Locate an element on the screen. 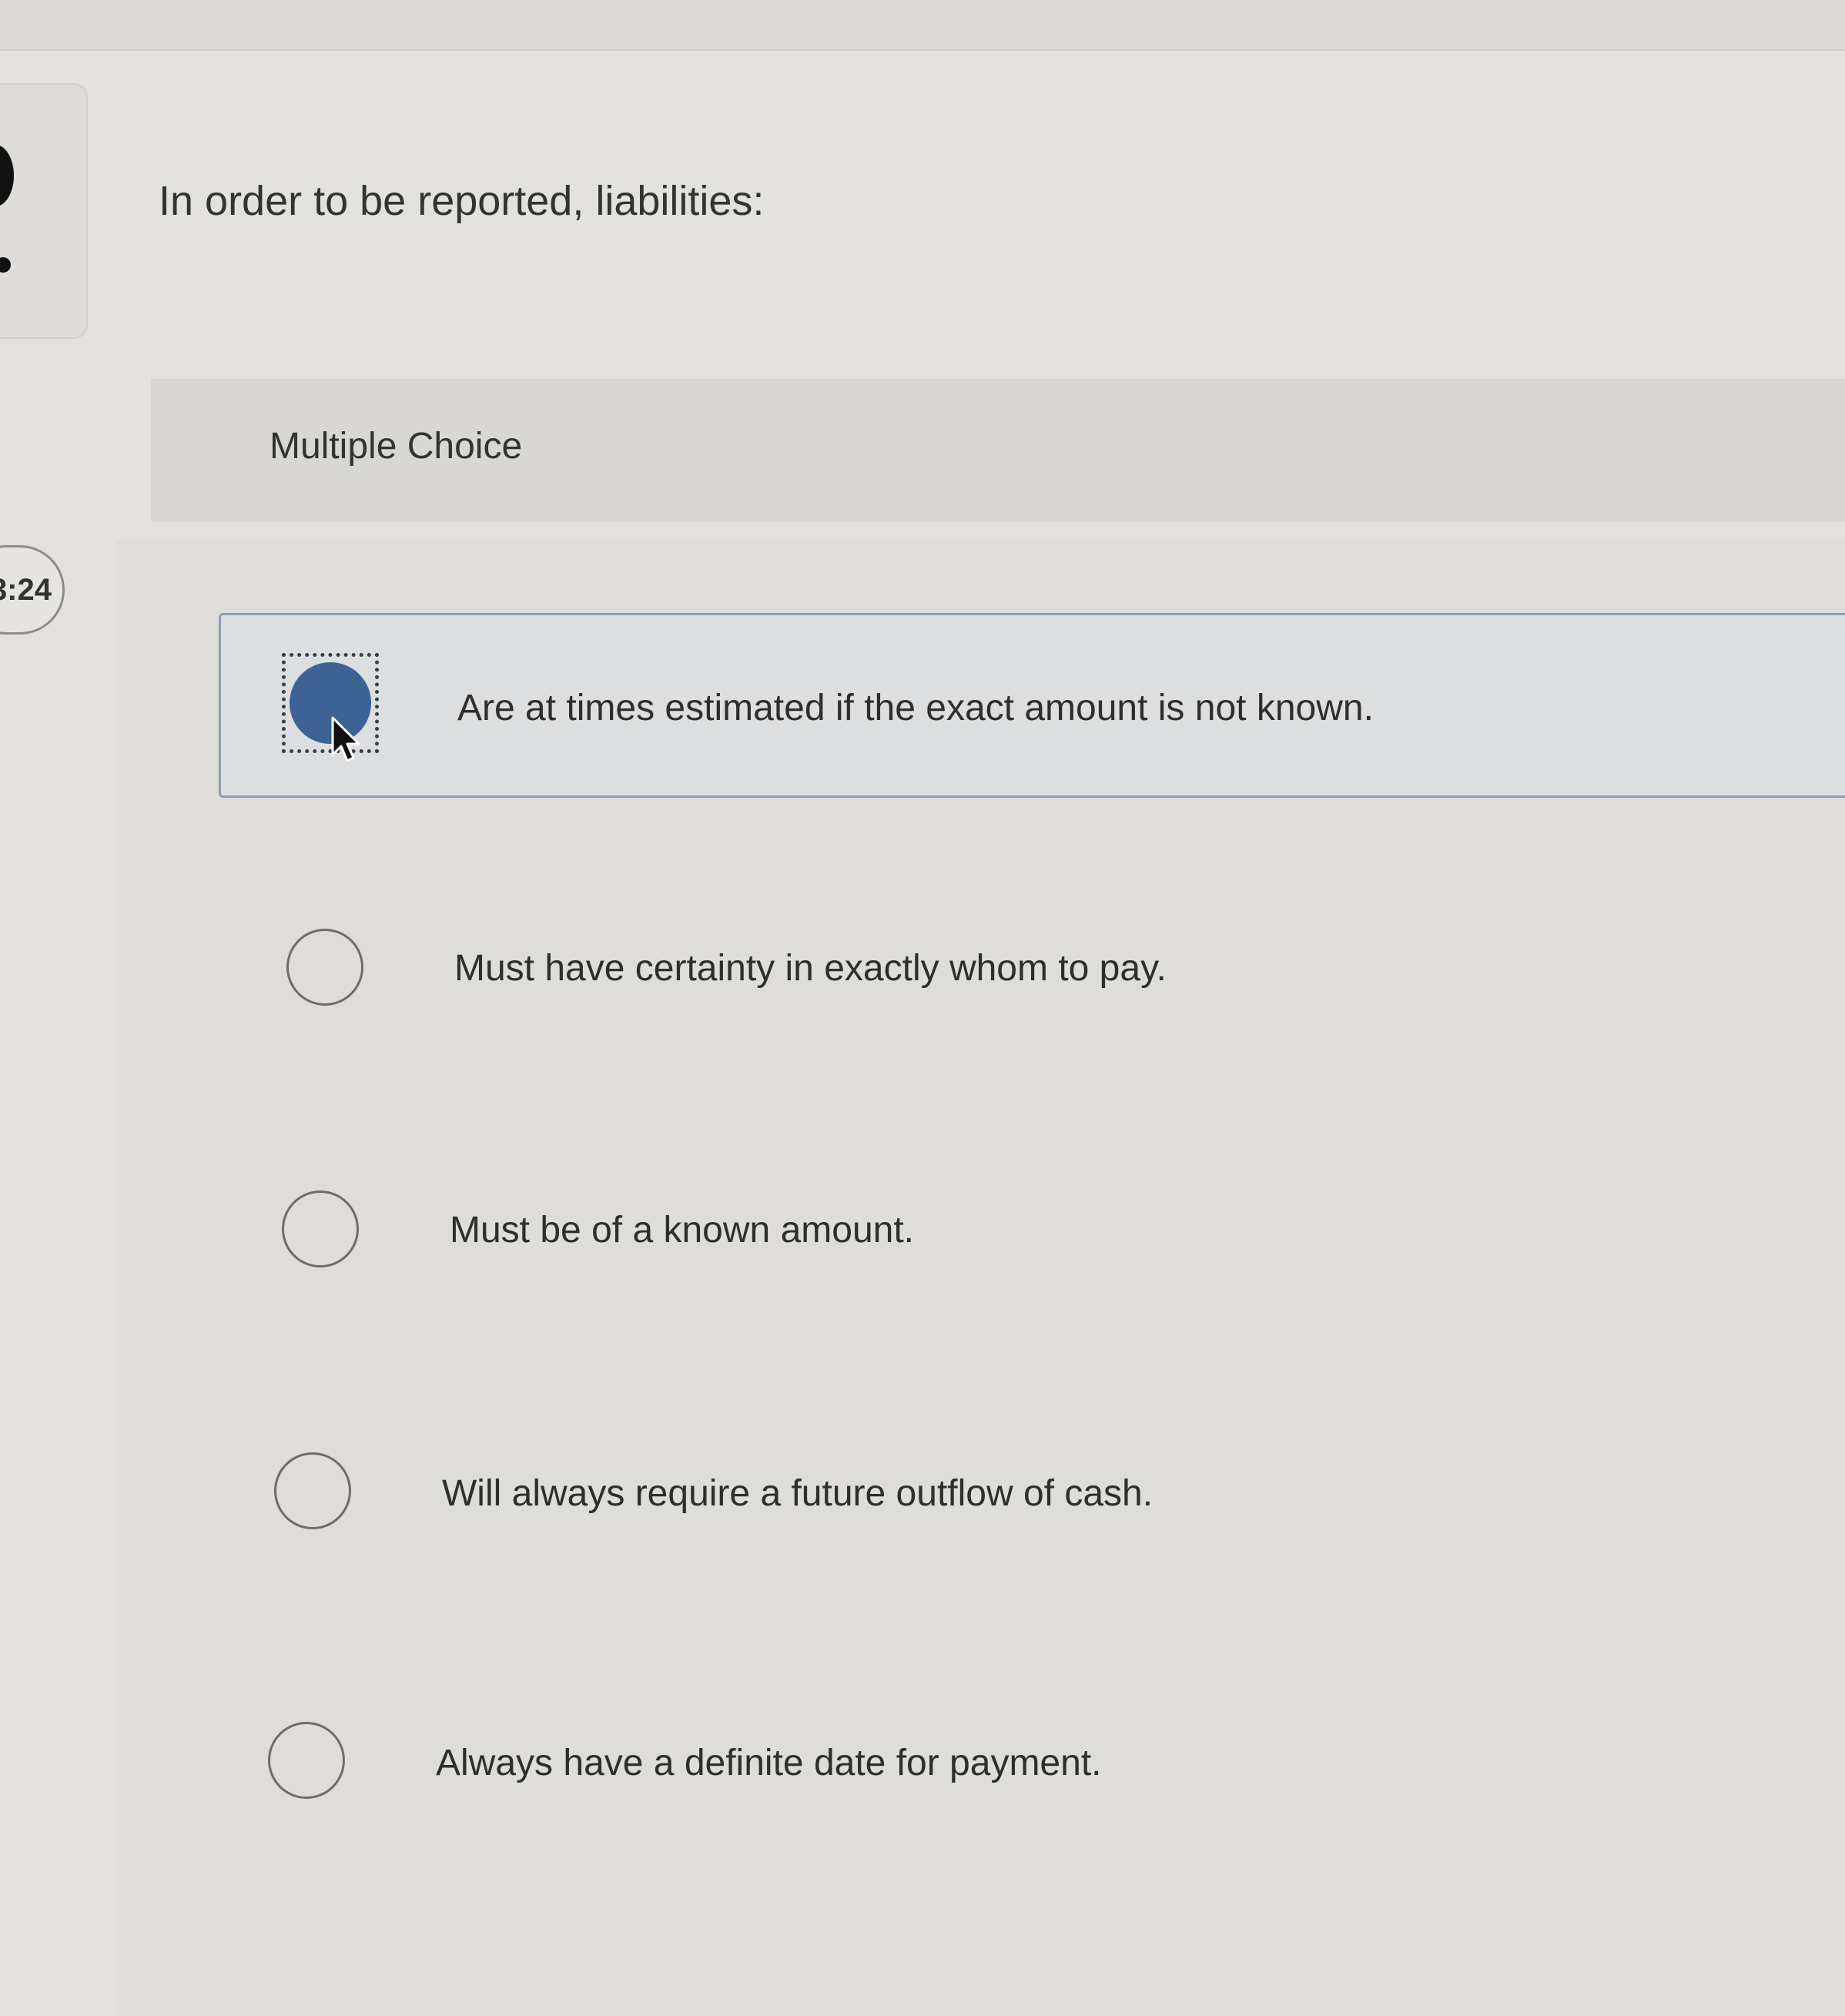 Image resolution: width=1845 pixels, height=2016 pixels. side-panel is located at coordinates (44, 211).